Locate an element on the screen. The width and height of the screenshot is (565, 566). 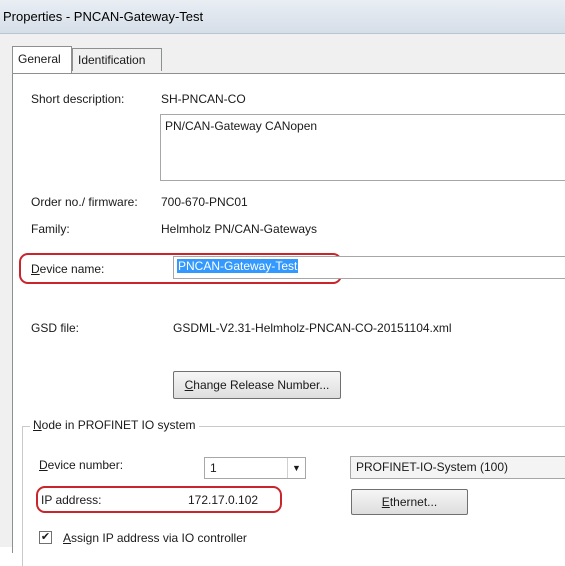
device-number-label: Device number: is located at coordinates (81, 465).